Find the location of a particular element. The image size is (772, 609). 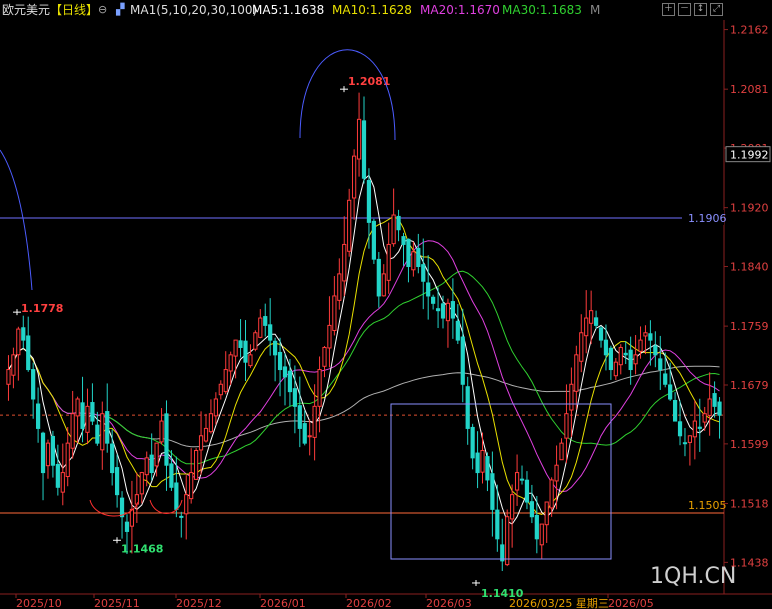

high-label: 1.2081 is located at coordinates (369, 81).